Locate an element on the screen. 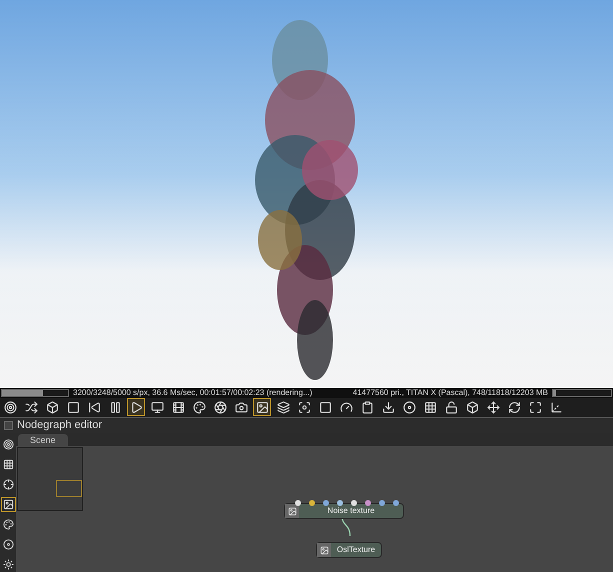 This screenshot has height=572, width=613. render-stats-text: 3200/3248/5000 s/px, 36.6 Ms/sec, 00:01:57/00:02:23 (rendering...) is located at coordinates (192, 392).